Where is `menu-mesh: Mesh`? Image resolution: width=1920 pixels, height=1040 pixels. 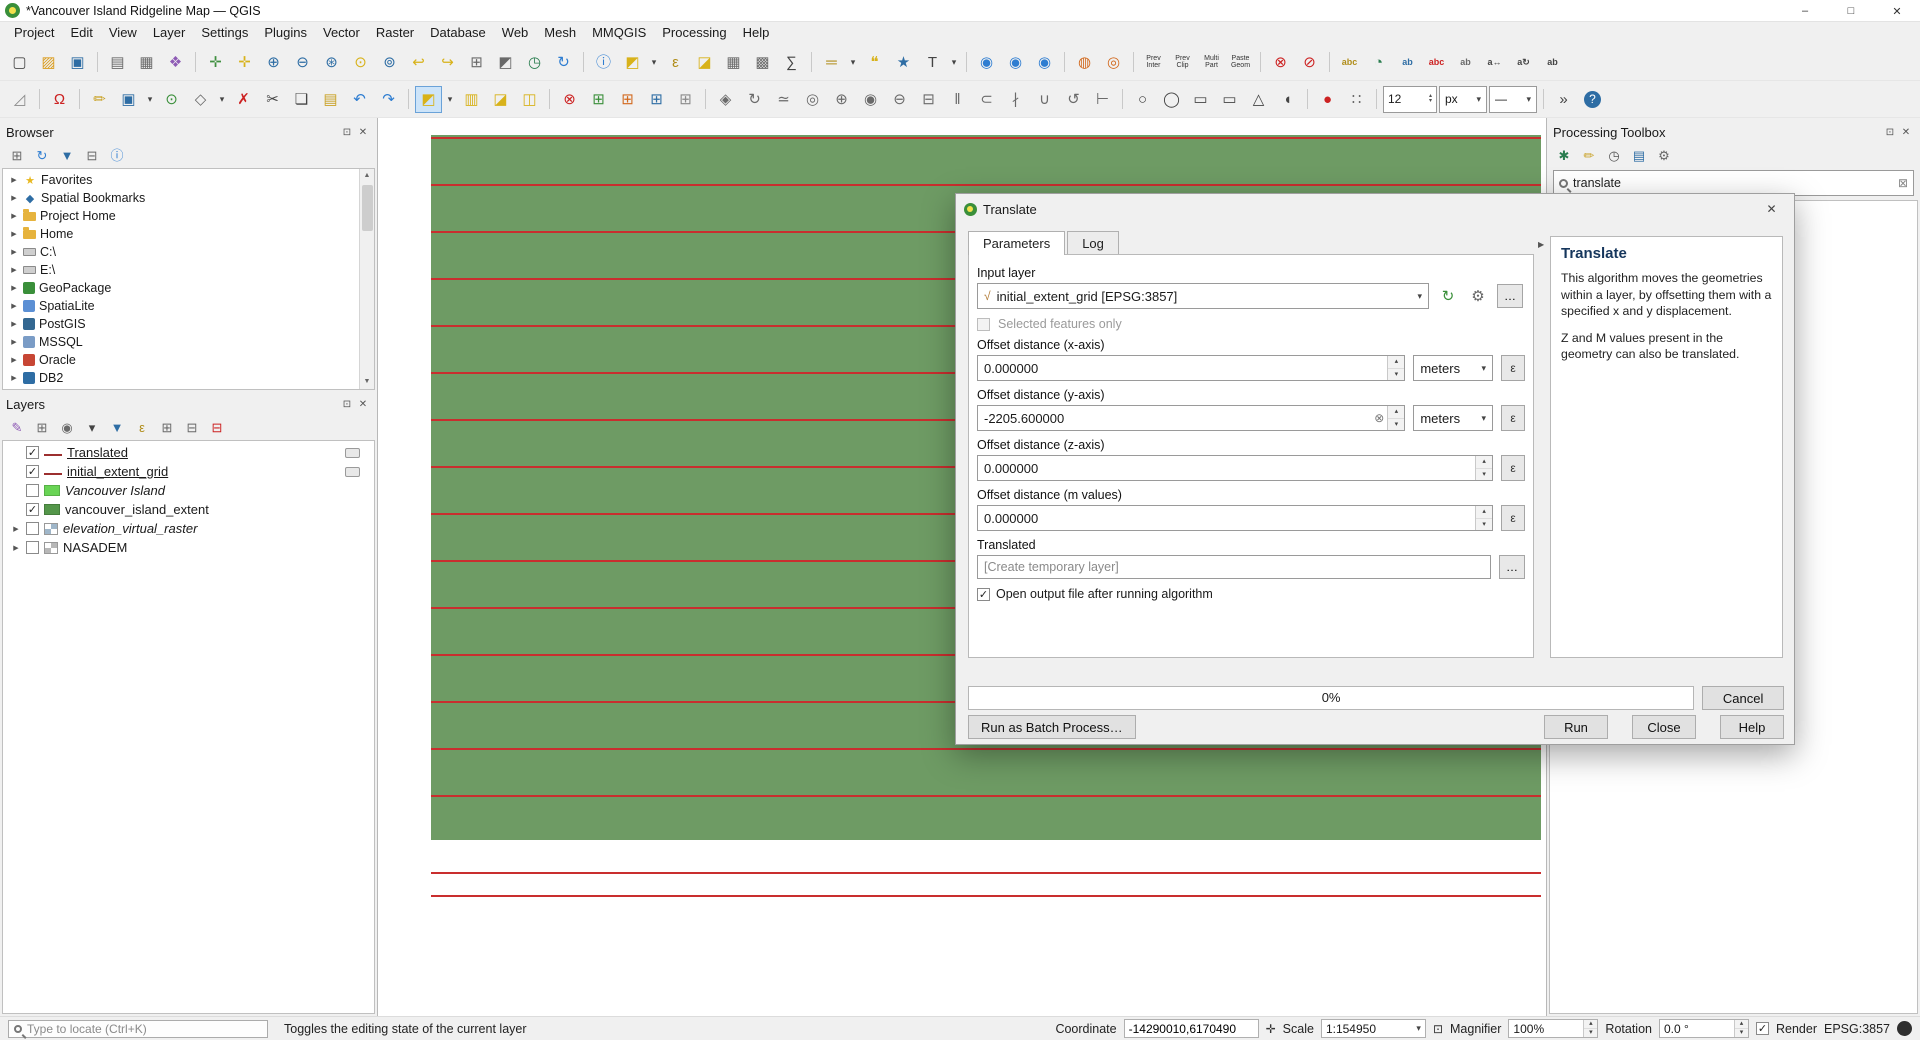 menu-mesh: Mesh is located at coordinates (560, 33).